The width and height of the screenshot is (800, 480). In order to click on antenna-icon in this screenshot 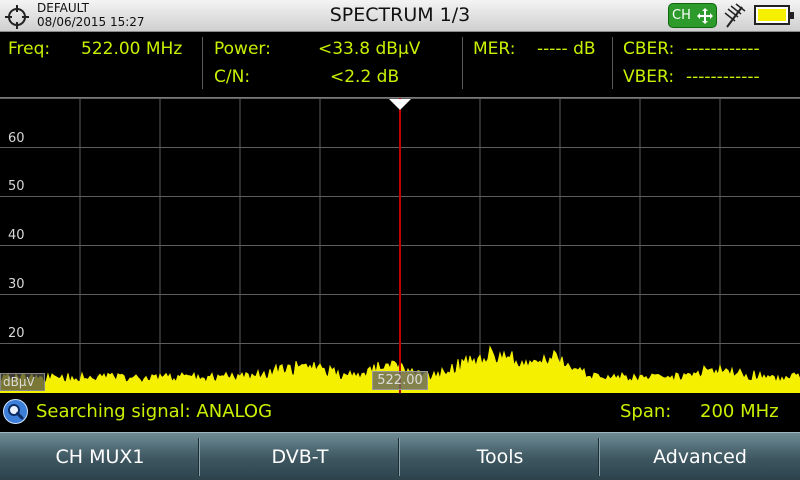, I will do `click(735, 15)`.